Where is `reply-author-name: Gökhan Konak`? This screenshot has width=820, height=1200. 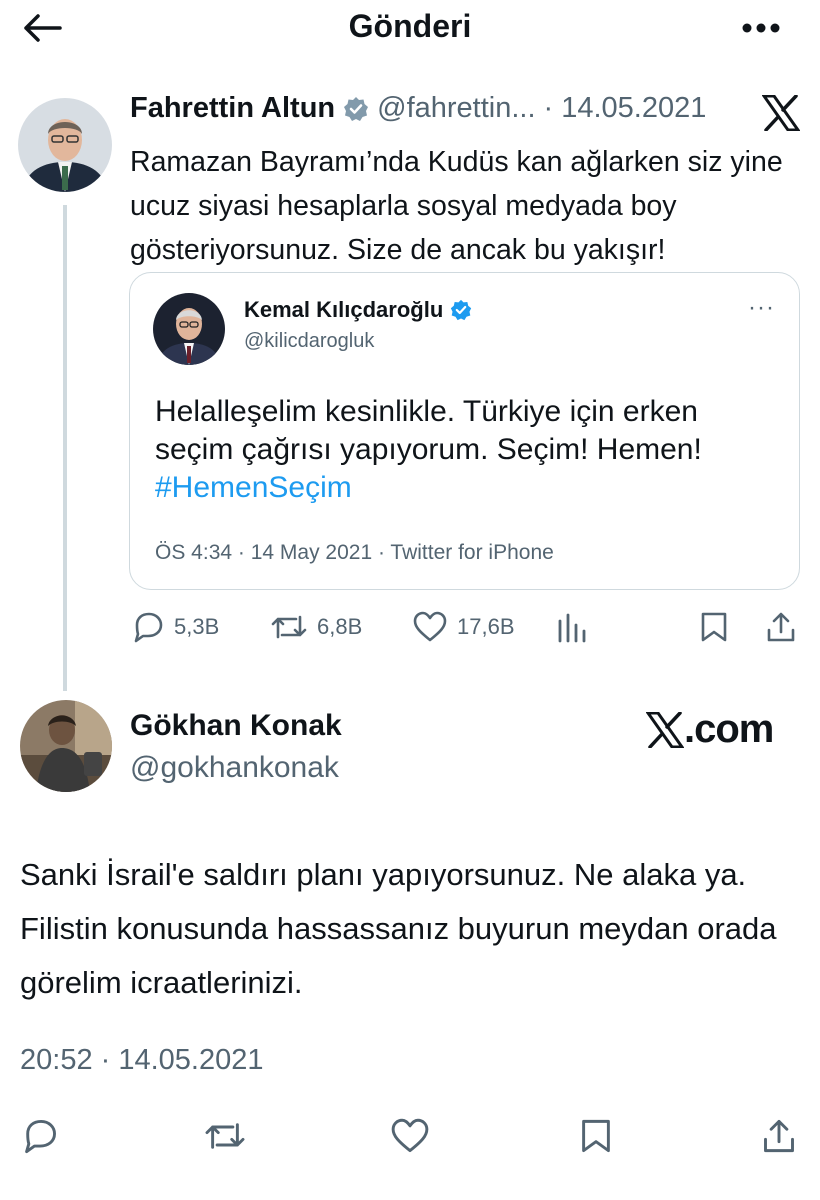 reply-author-name: Gökhan Konak is located at coordinates (236, 726).